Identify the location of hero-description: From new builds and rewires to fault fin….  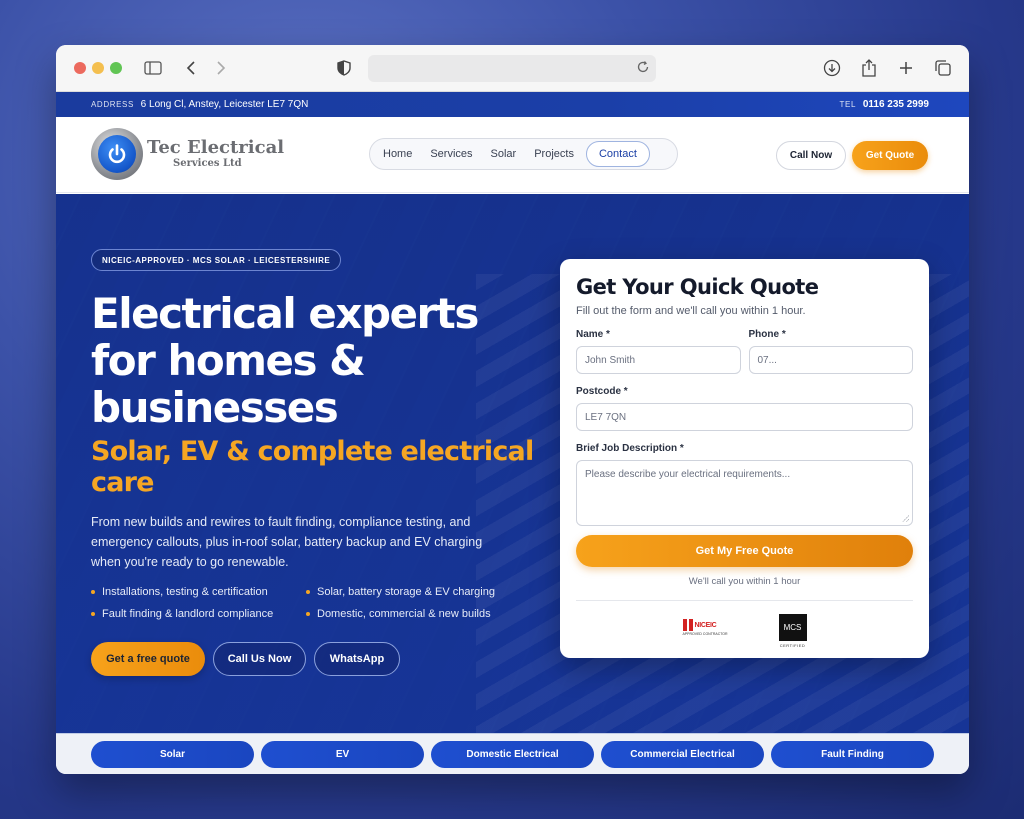
(287, 542).